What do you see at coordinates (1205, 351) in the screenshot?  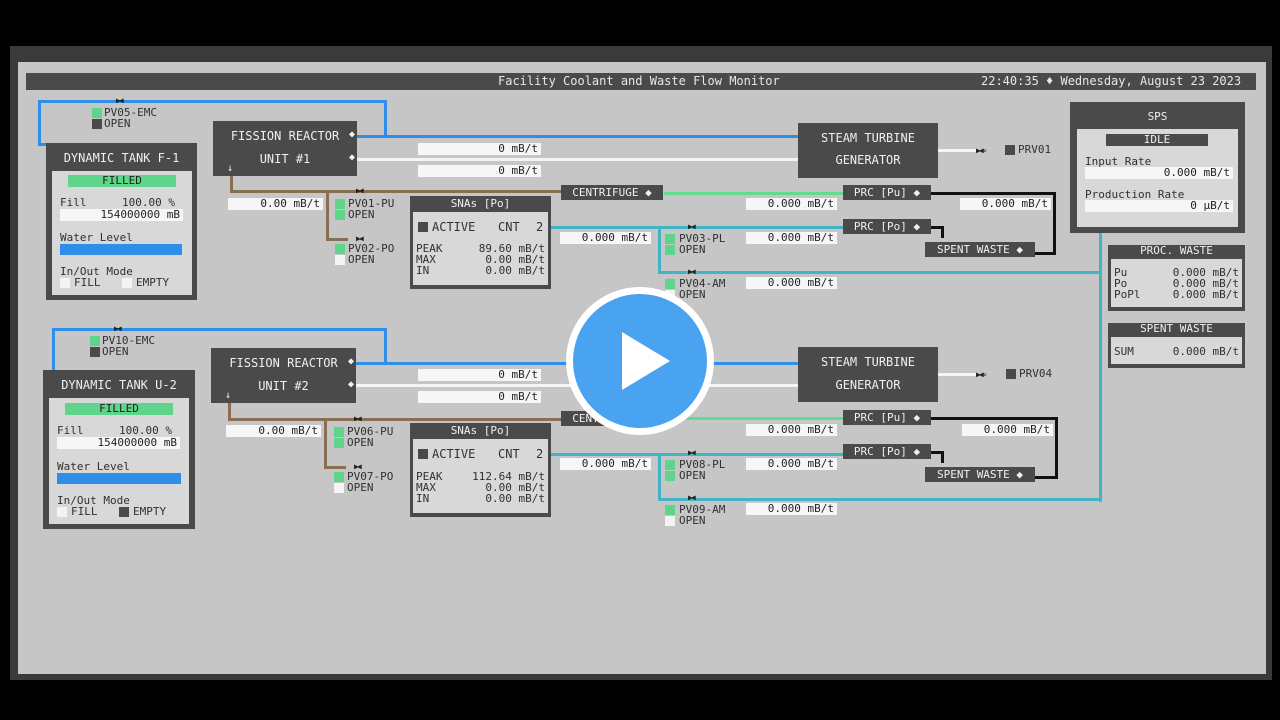 I see `sum-value: 0.000 mB/t` at bounding box center [1205, 351].